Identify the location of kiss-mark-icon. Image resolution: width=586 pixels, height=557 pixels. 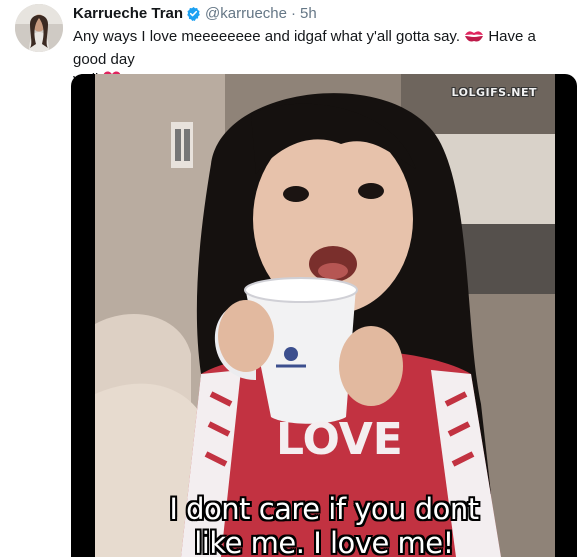
(474, 39).